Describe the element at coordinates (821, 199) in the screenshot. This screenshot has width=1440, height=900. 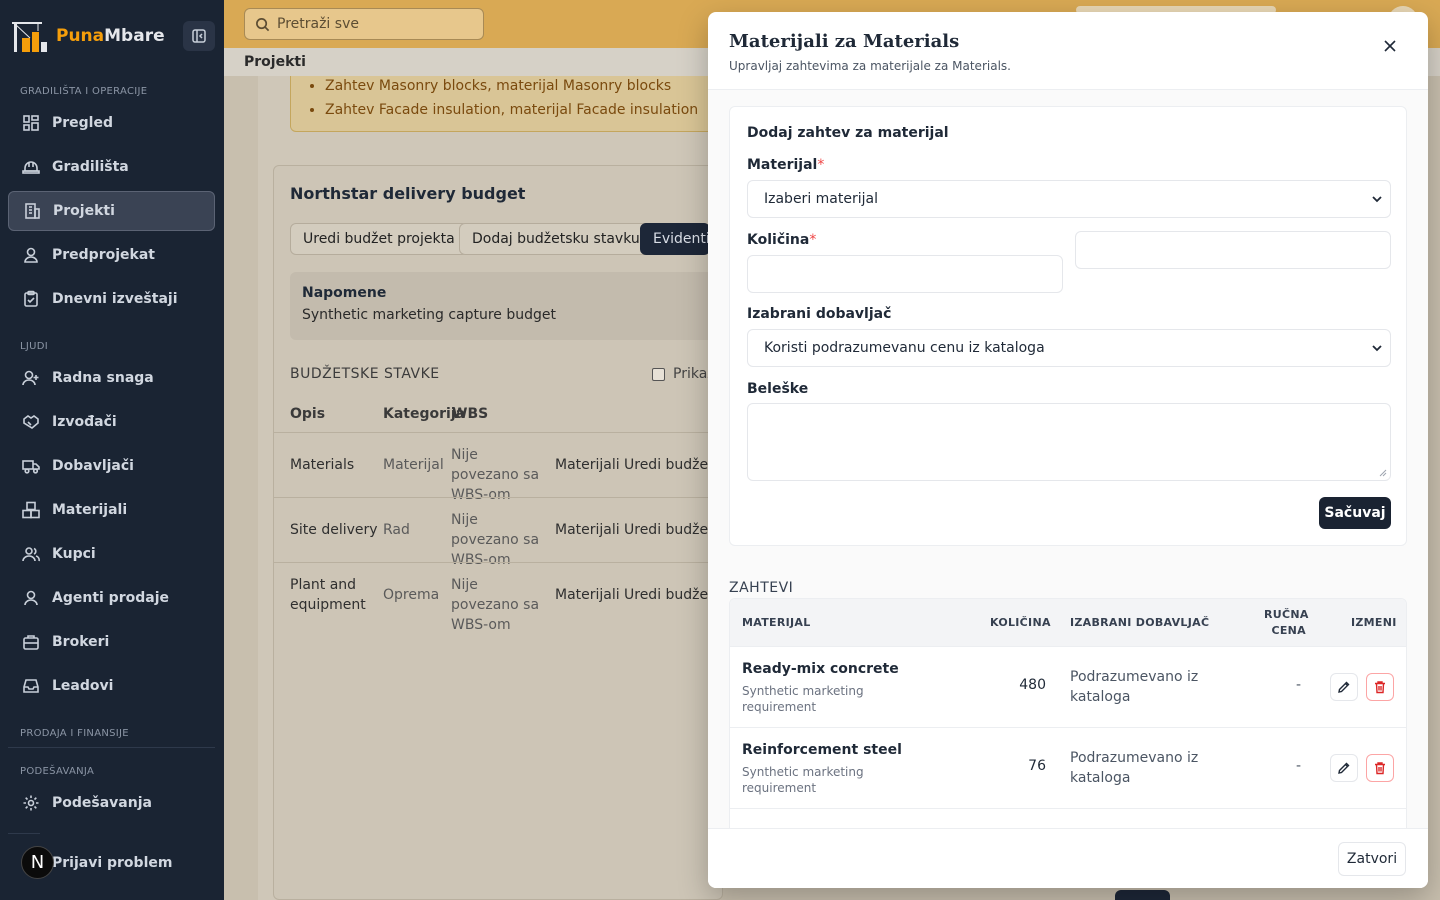
I see `material-select-value: Izaberi materijal` at that location.